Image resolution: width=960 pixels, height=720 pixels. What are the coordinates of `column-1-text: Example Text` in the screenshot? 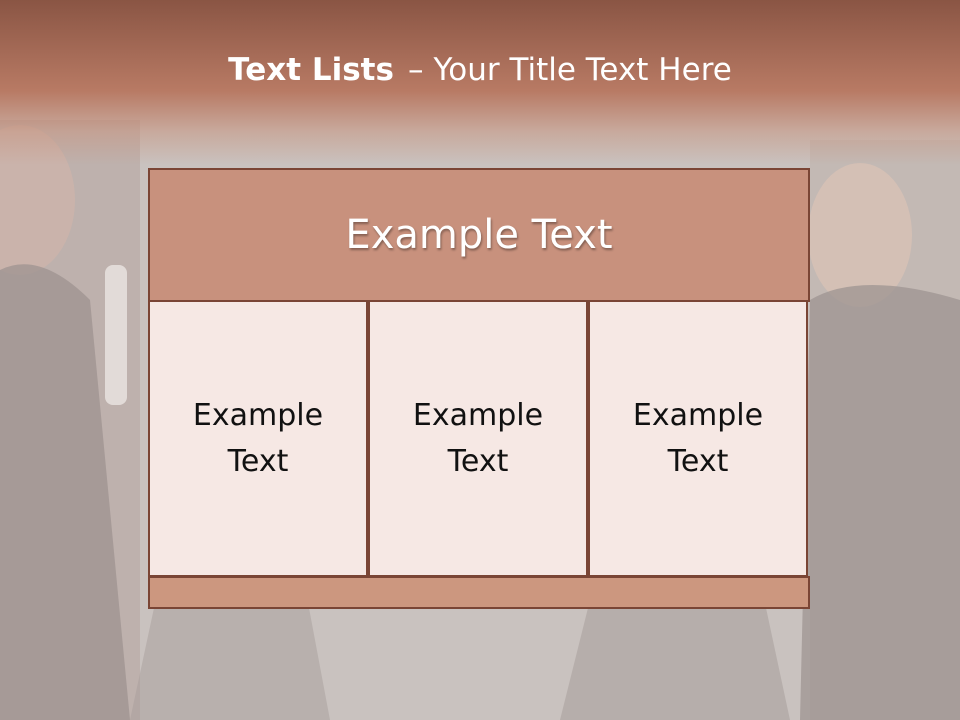 It's located at (258, 439).